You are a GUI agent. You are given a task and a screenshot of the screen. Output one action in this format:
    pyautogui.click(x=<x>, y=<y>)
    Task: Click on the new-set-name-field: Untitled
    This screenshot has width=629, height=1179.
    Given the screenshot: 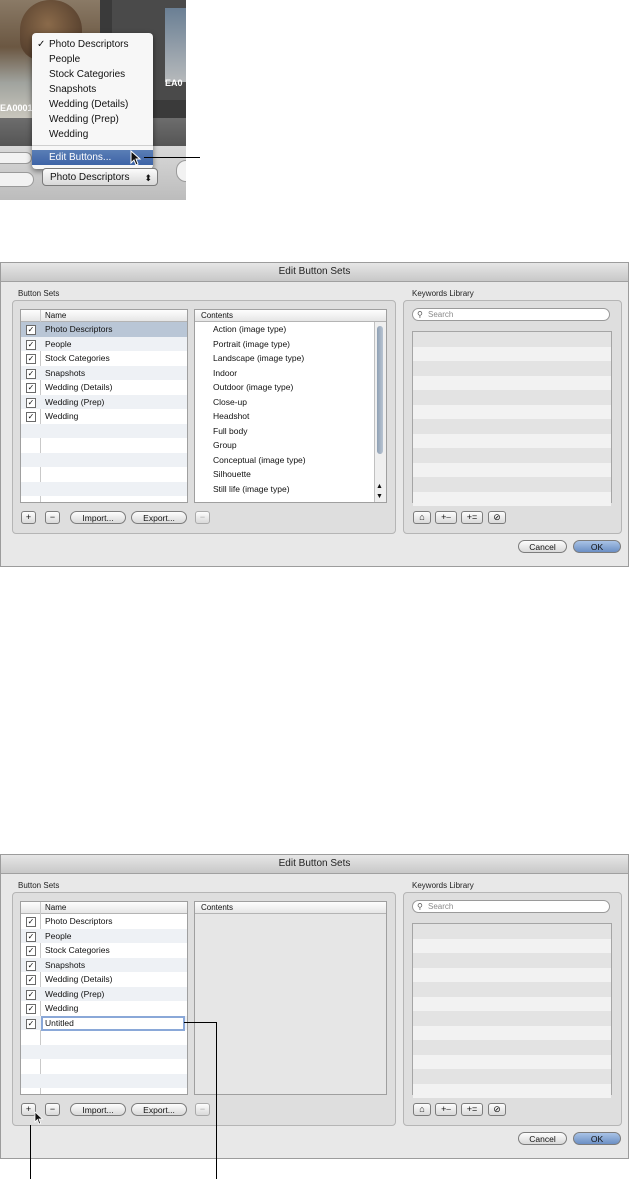 What is the action you would take?
    pyautogui.click(x=113, y=1023)
    